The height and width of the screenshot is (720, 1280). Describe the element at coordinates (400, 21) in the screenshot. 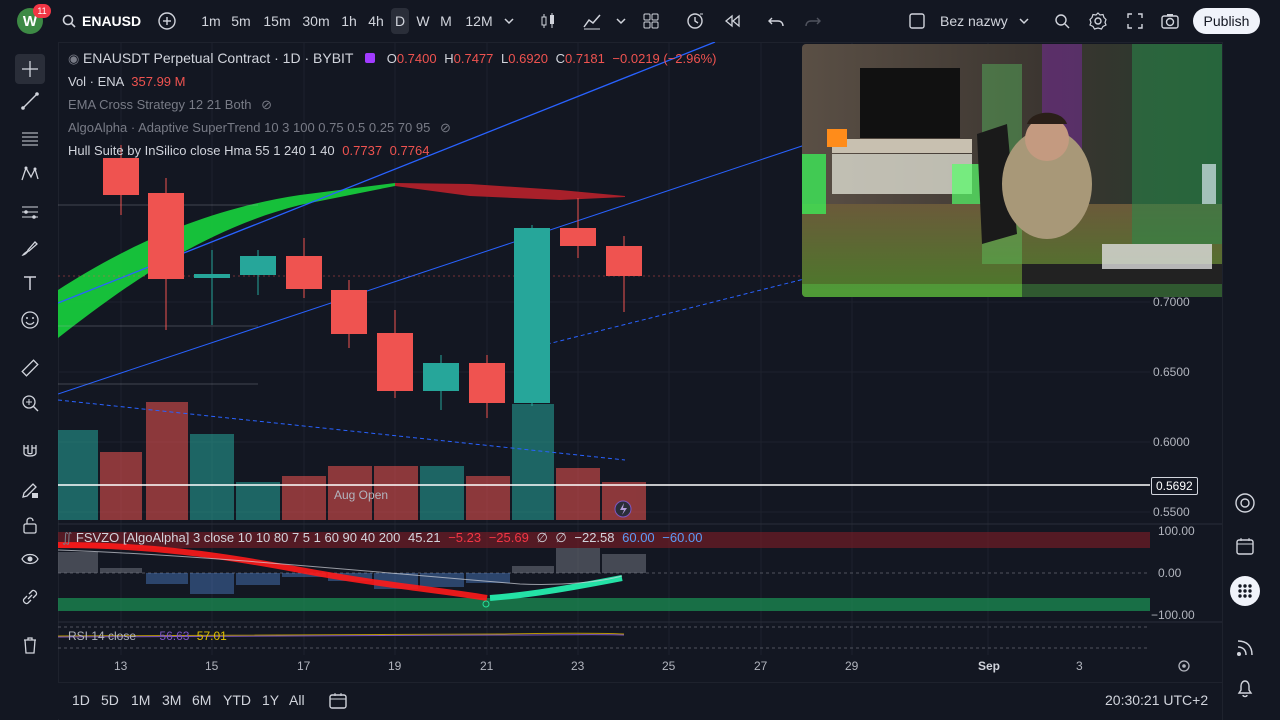

I see `interval-d: D` at that location.